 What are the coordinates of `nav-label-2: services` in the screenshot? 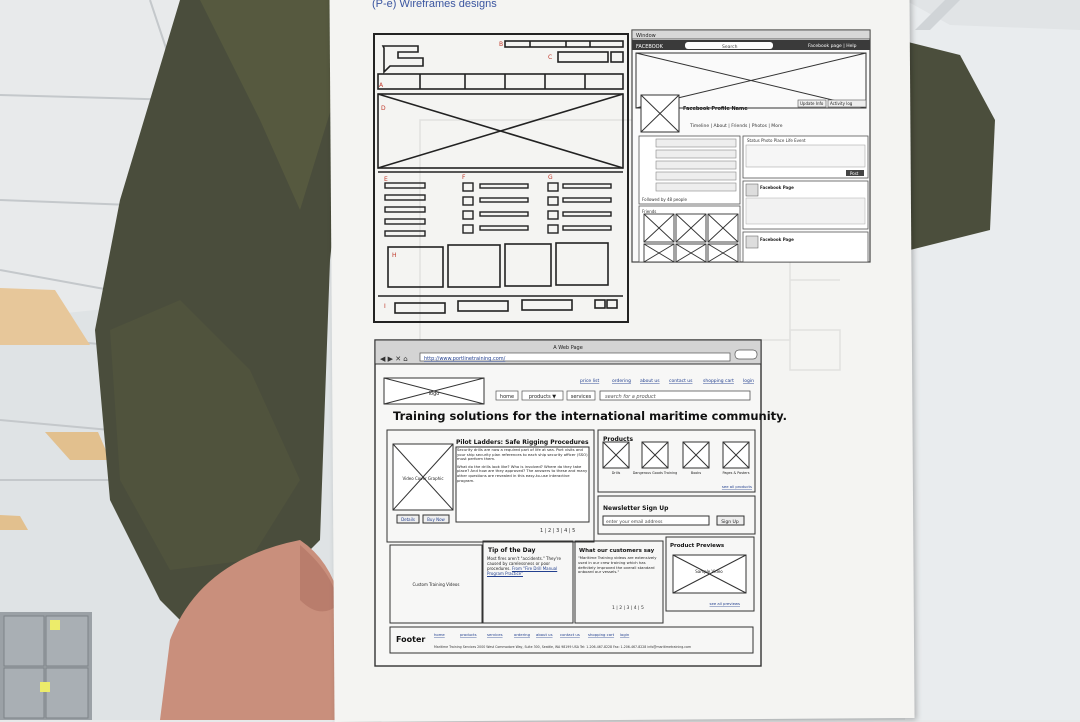 It's located at (581, 397).